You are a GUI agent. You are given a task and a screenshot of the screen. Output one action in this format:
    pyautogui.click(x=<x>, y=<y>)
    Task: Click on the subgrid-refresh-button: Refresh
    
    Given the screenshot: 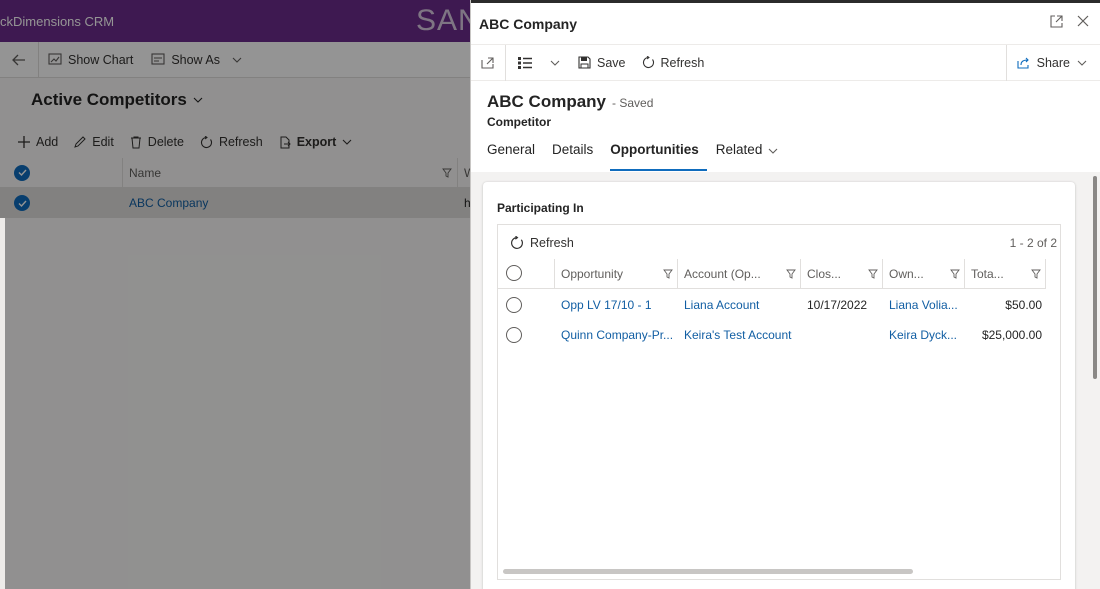 What is the action you would take?
    pyautogui.click(x=542, y=243)
    